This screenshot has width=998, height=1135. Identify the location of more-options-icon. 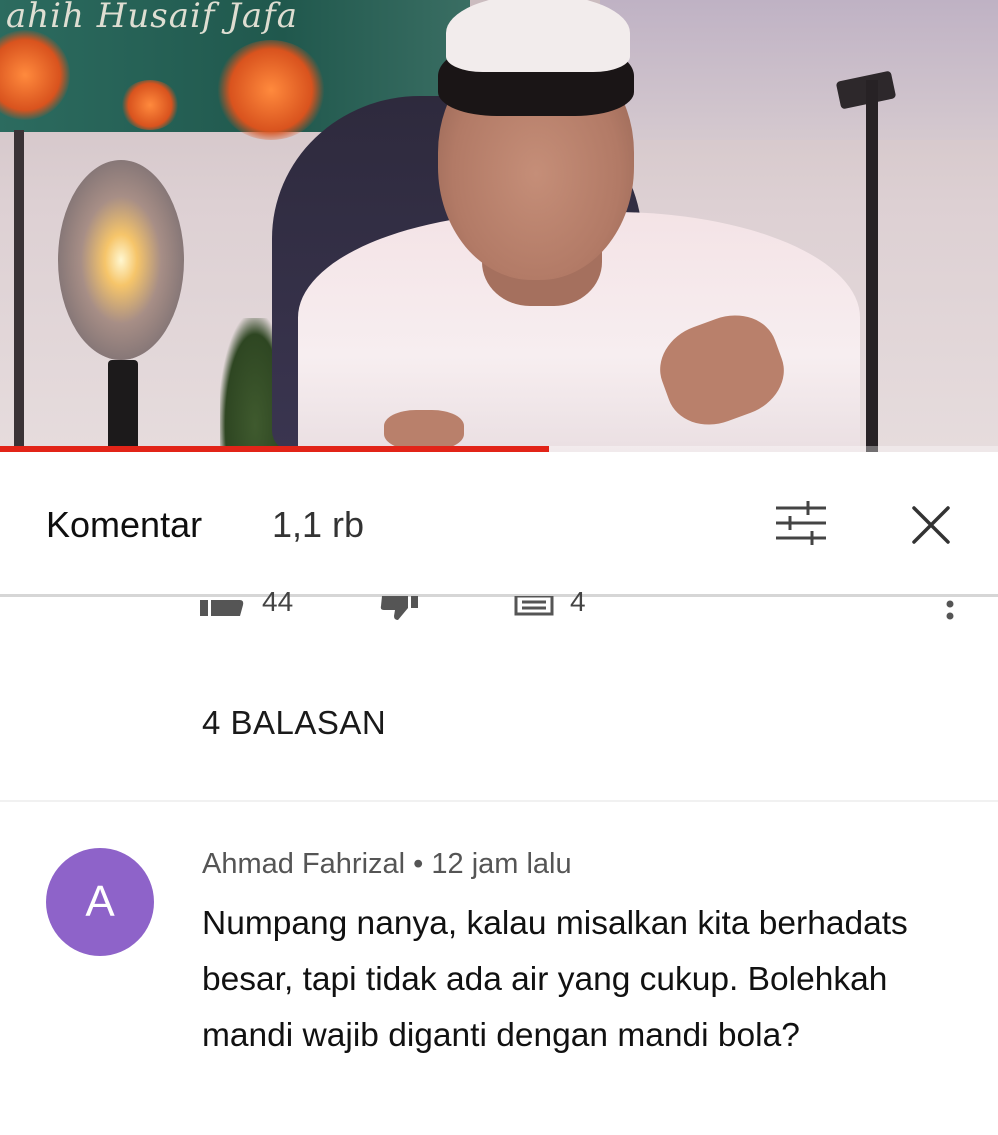
(950, 610).